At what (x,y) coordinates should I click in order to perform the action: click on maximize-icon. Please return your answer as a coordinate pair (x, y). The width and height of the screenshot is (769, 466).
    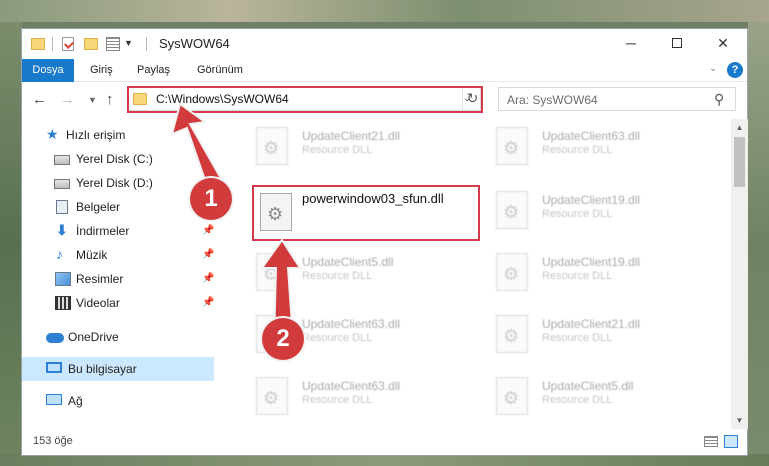
    Looking at the image, I should click on (677, 43).